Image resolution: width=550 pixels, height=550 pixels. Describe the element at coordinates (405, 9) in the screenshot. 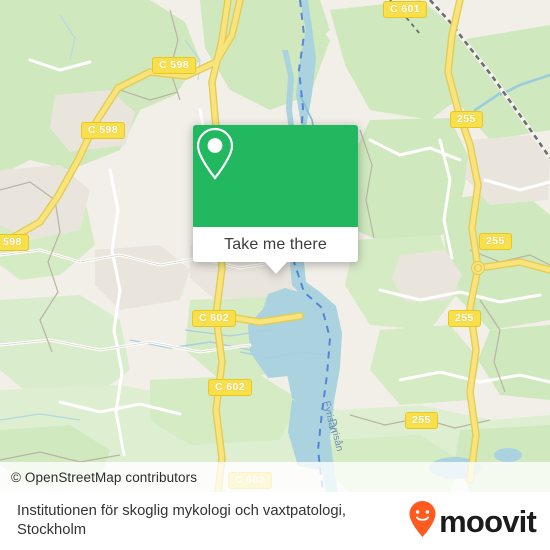

I see `road-shield: C 601` at that location.